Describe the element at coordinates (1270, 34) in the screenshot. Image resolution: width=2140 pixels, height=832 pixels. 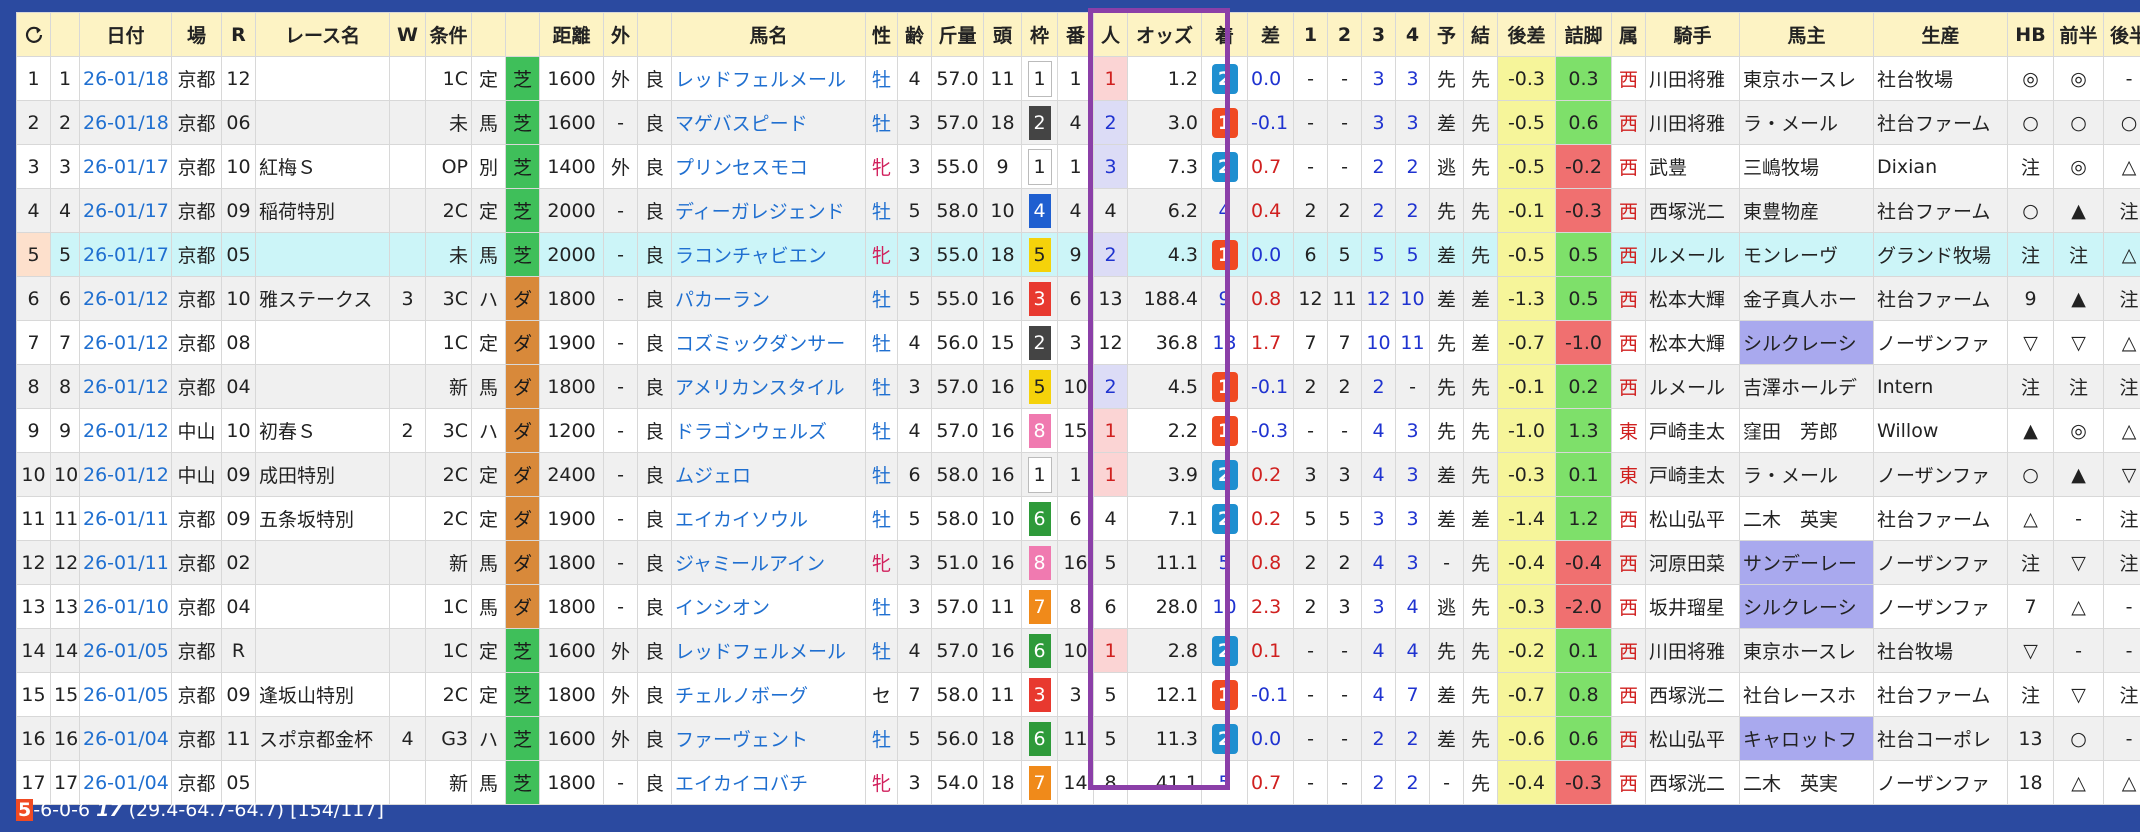
I see `col-header-margin: 差` at that location.